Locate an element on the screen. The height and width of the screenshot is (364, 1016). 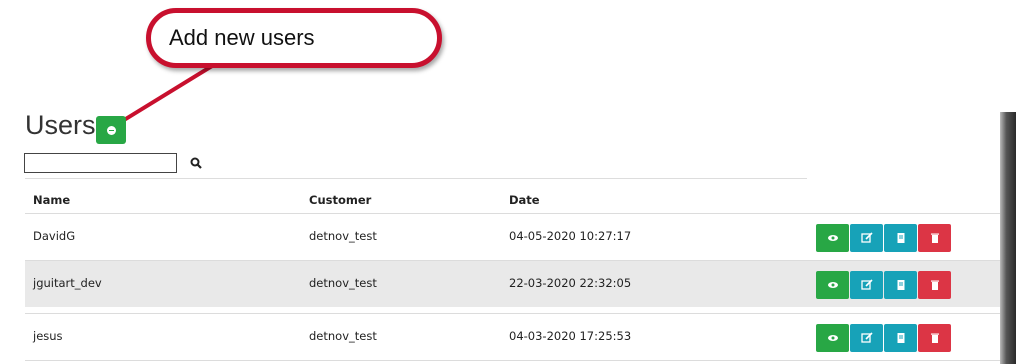
plus-circle-icon is located at coordinates (111, 130).